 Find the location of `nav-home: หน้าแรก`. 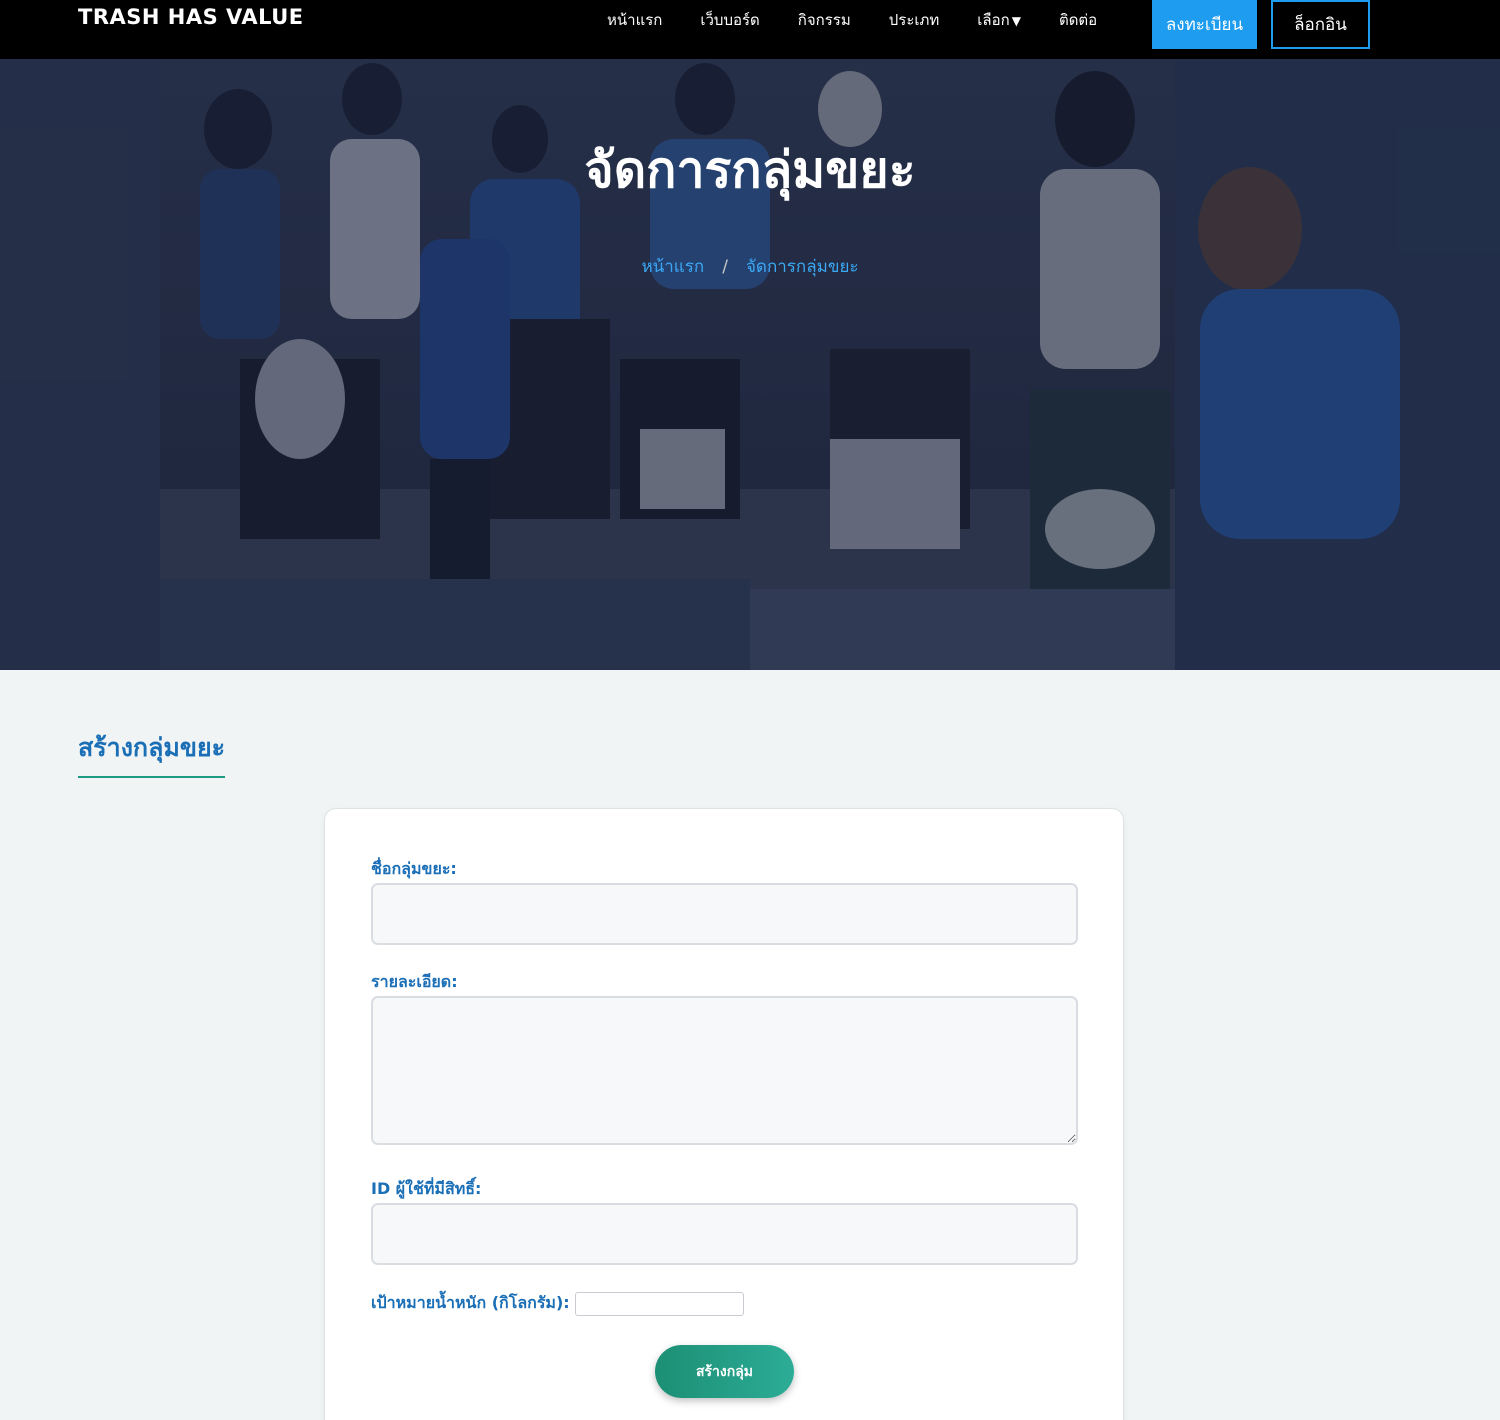

nav-home: หน้าแรก is located at coordinates (634, 20).